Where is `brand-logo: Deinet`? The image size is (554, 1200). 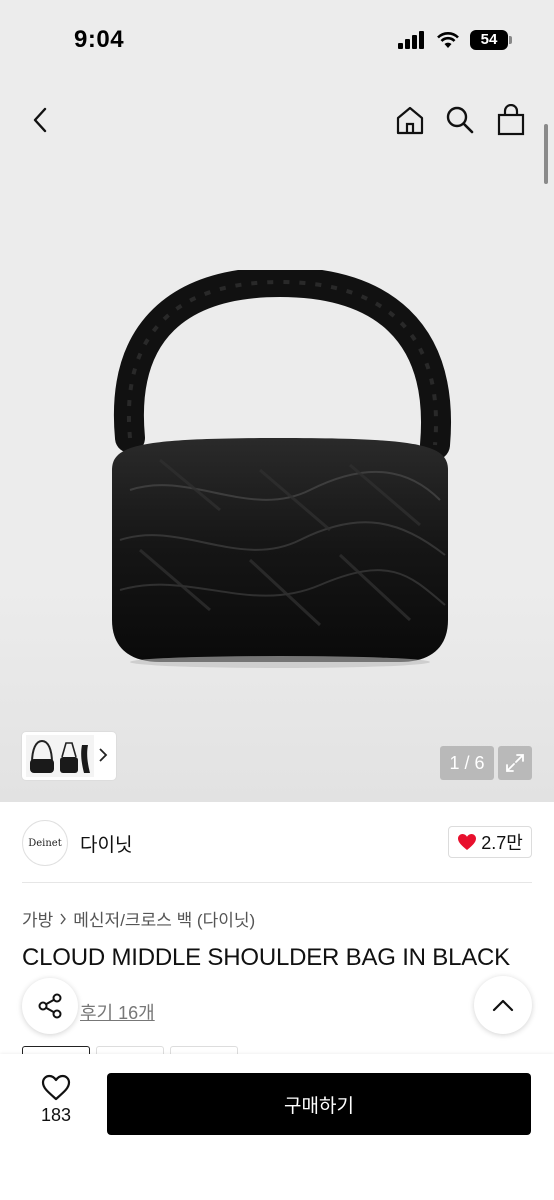 brand-logo: Deinet is located at coordinates (45, 843).